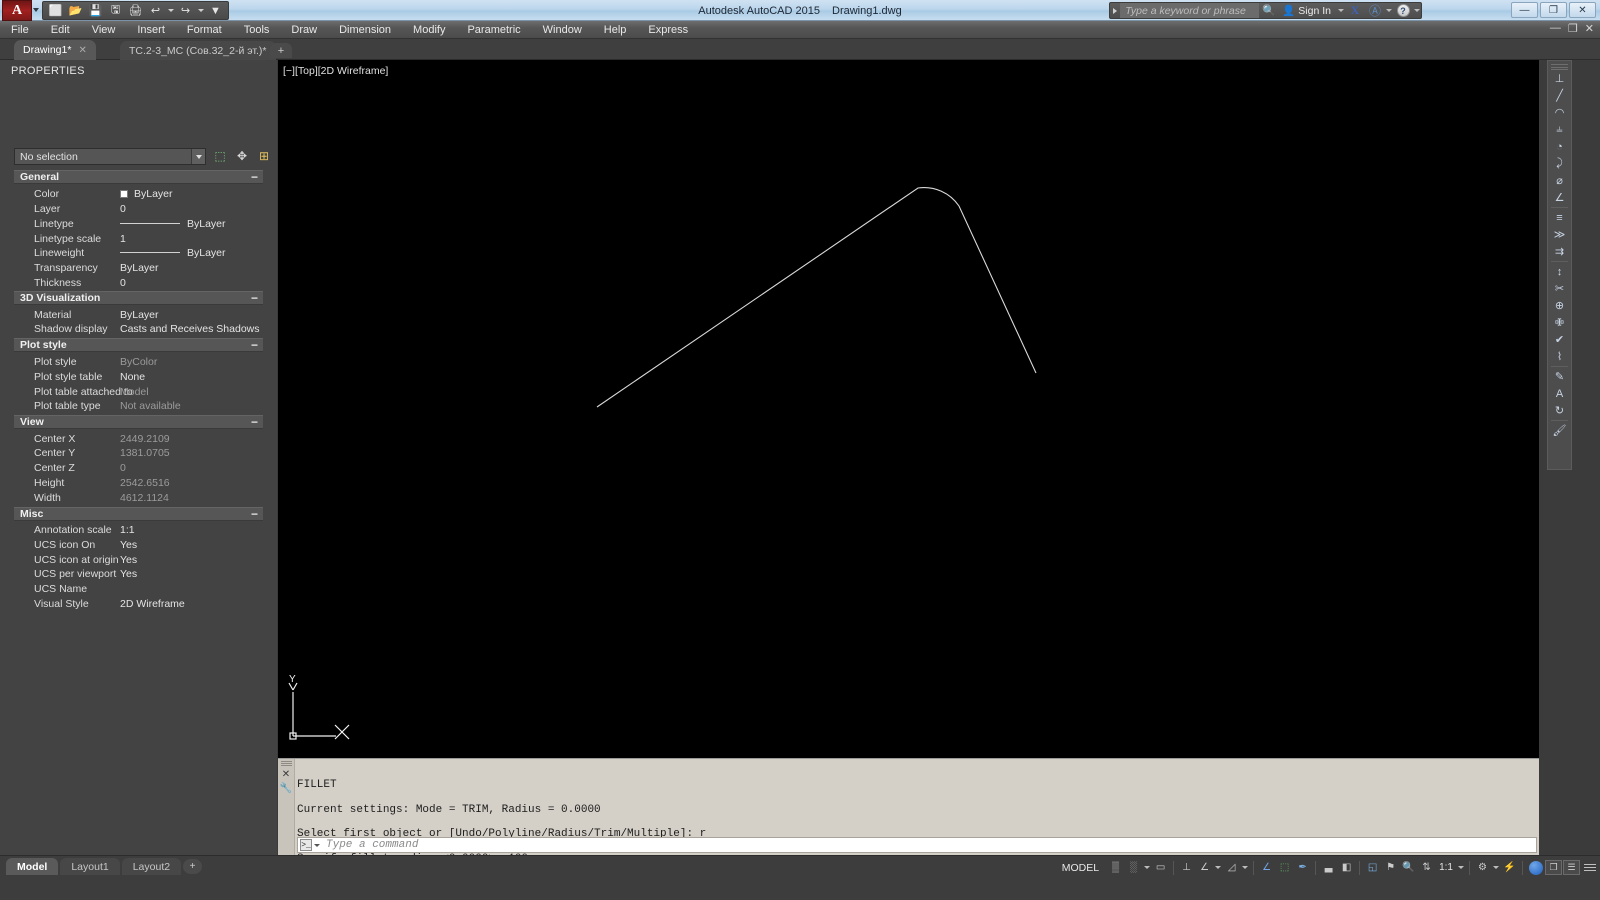 The height and width of the screenshot is (900, 1600). What do you see at coordinates (191, 239) in the screenshot?
I see `property-value: 1` at bounding box center [191, 239].